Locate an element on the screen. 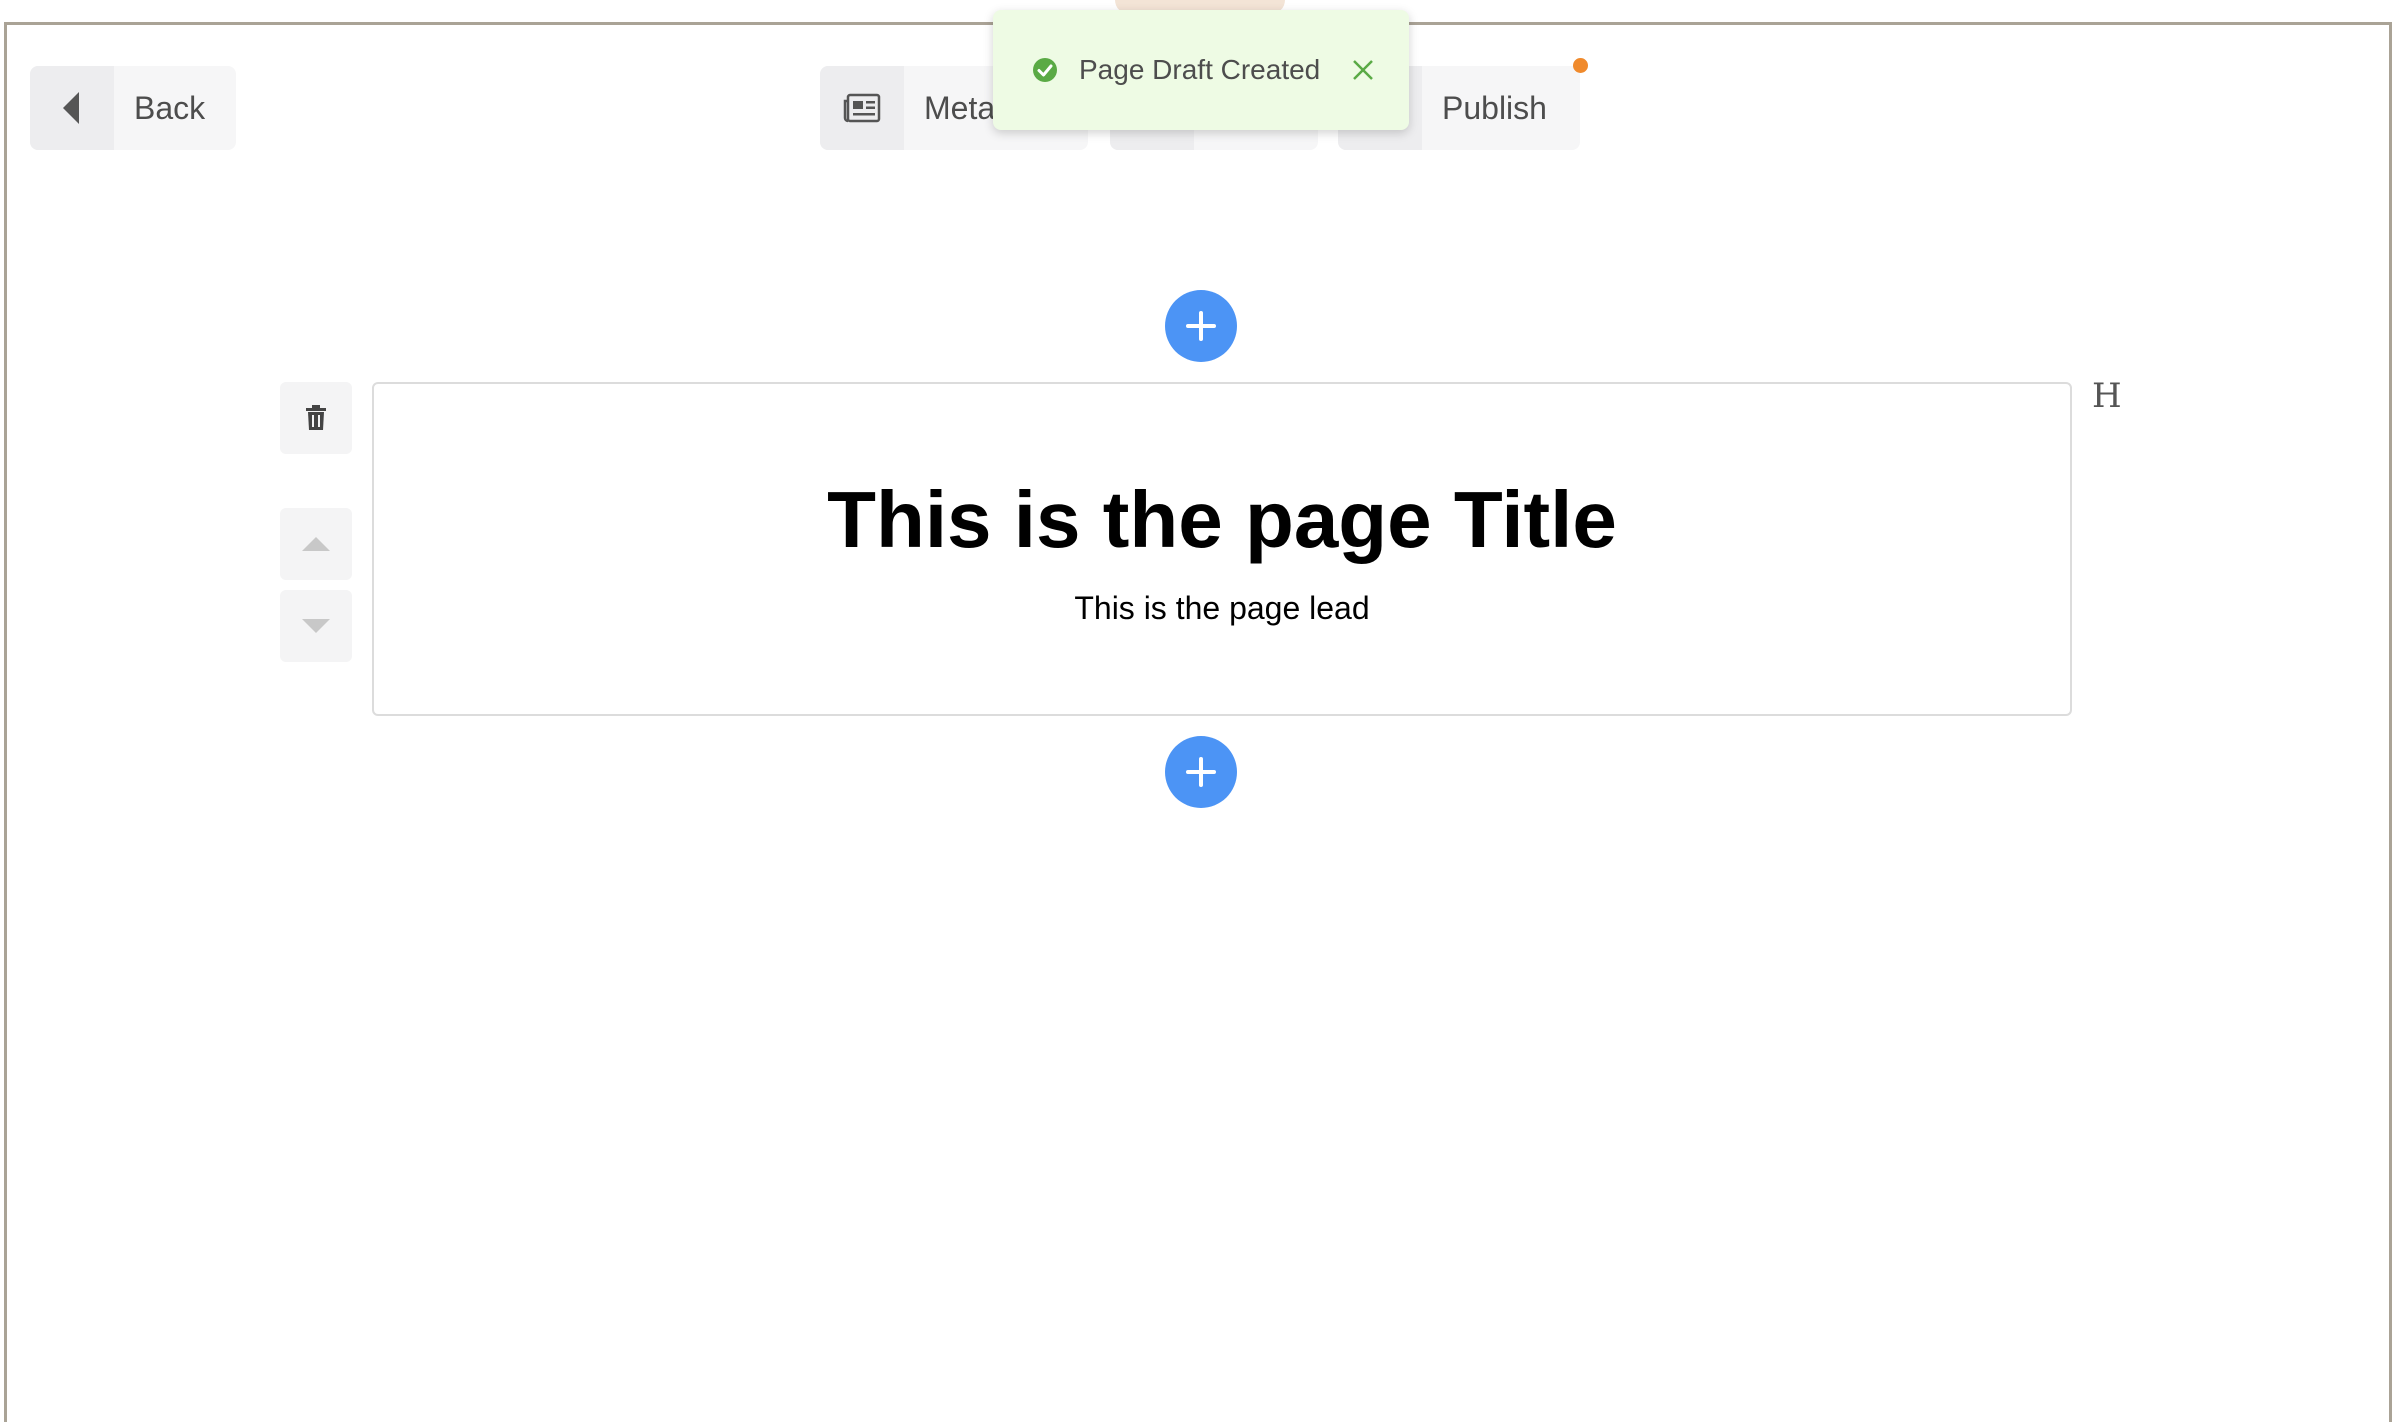 The width and height of the screenshot is (2400, 1422). toast-message: Page Draft Created is located at coordinates (1200, 69).